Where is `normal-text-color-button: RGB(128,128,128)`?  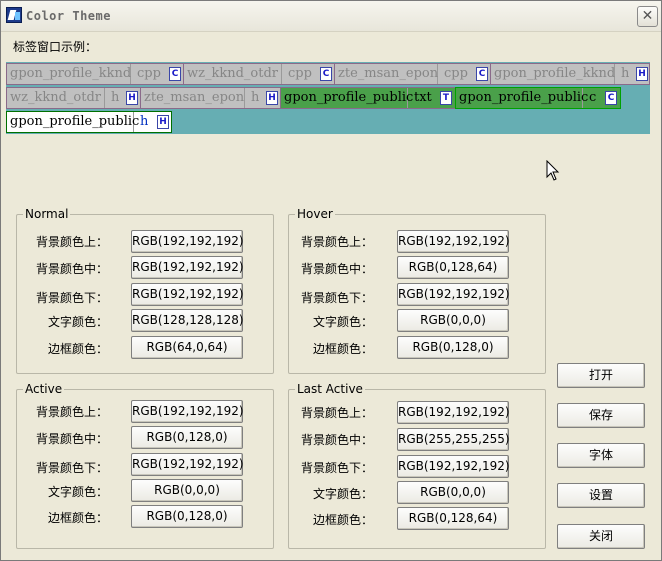 normal-text-color-button: RGB(128,128,128) is located at coordinates (187, 320).